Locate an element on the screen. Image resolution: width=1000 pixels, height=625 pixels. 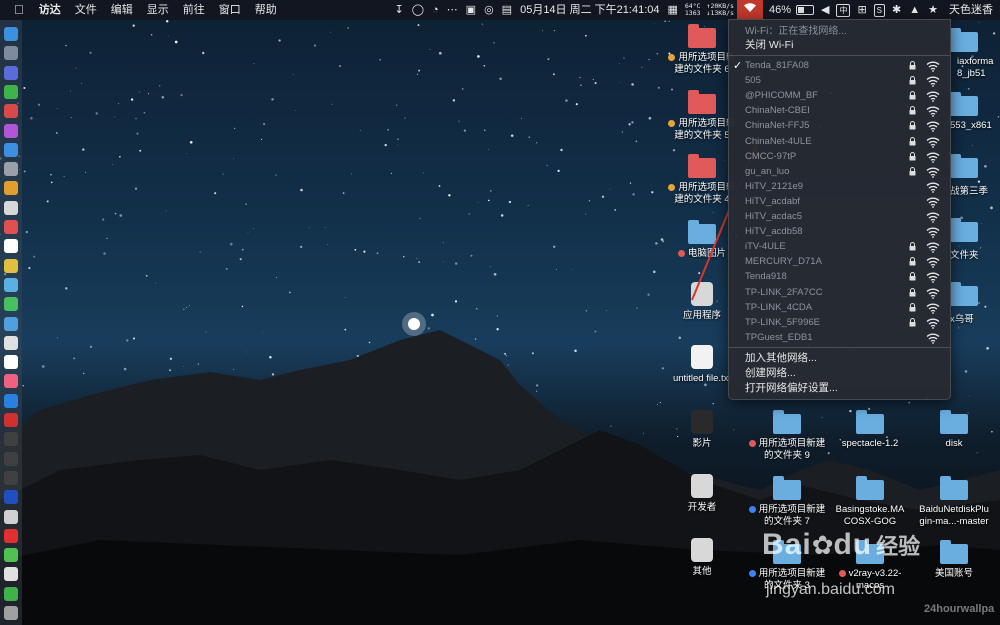
wifi-network-item: TPGuest_EDB1 is located at coordinates (839, 338).